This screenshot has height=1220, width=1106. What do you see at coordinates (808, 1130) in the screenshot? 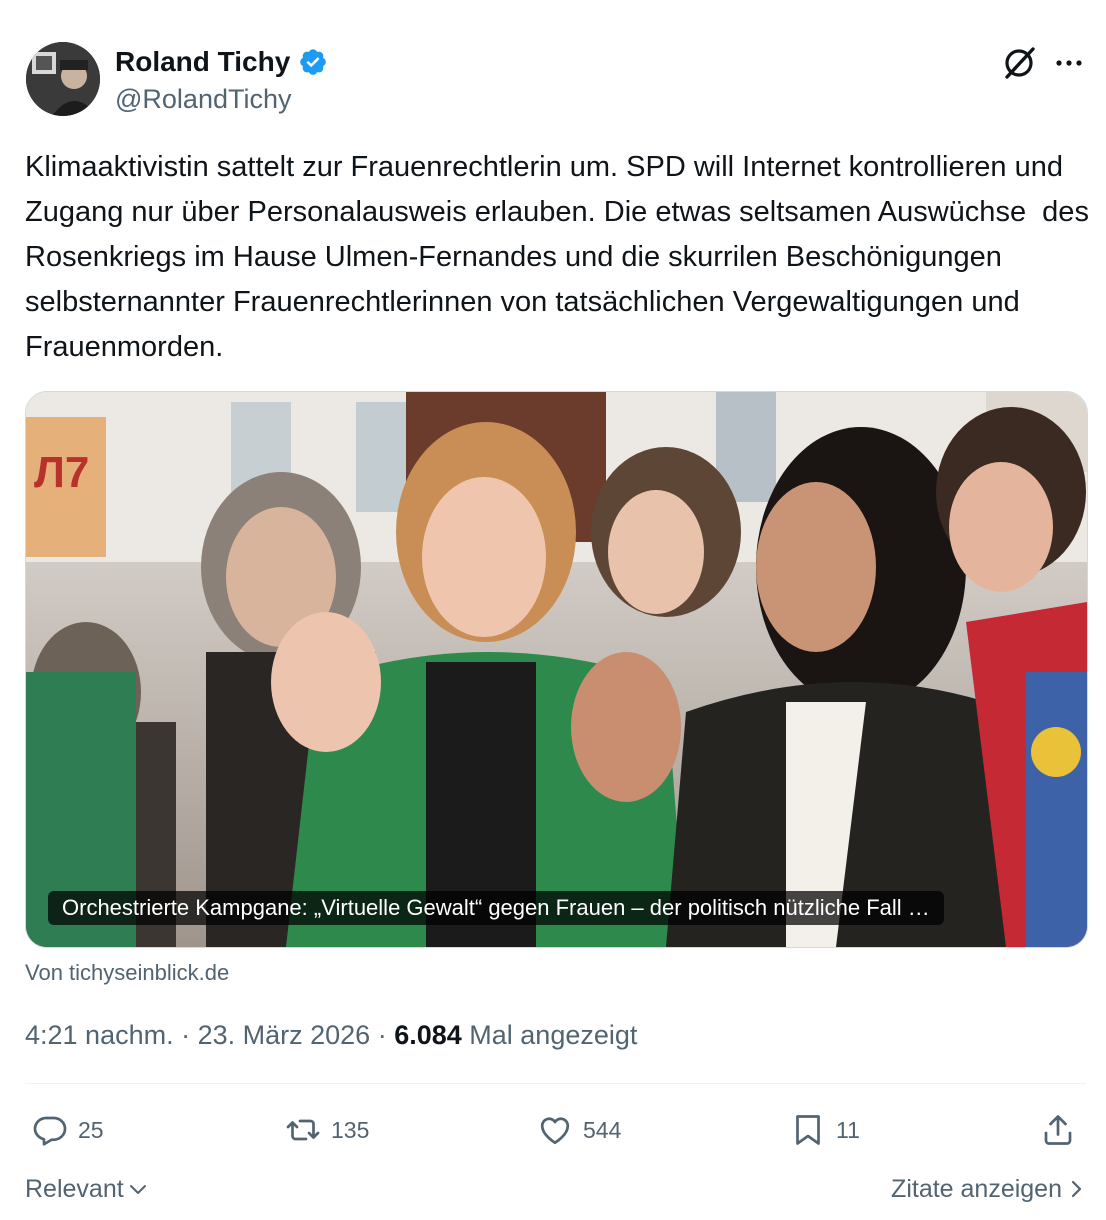
I see `bookmark-icon` at bounding box center [808, 1130].